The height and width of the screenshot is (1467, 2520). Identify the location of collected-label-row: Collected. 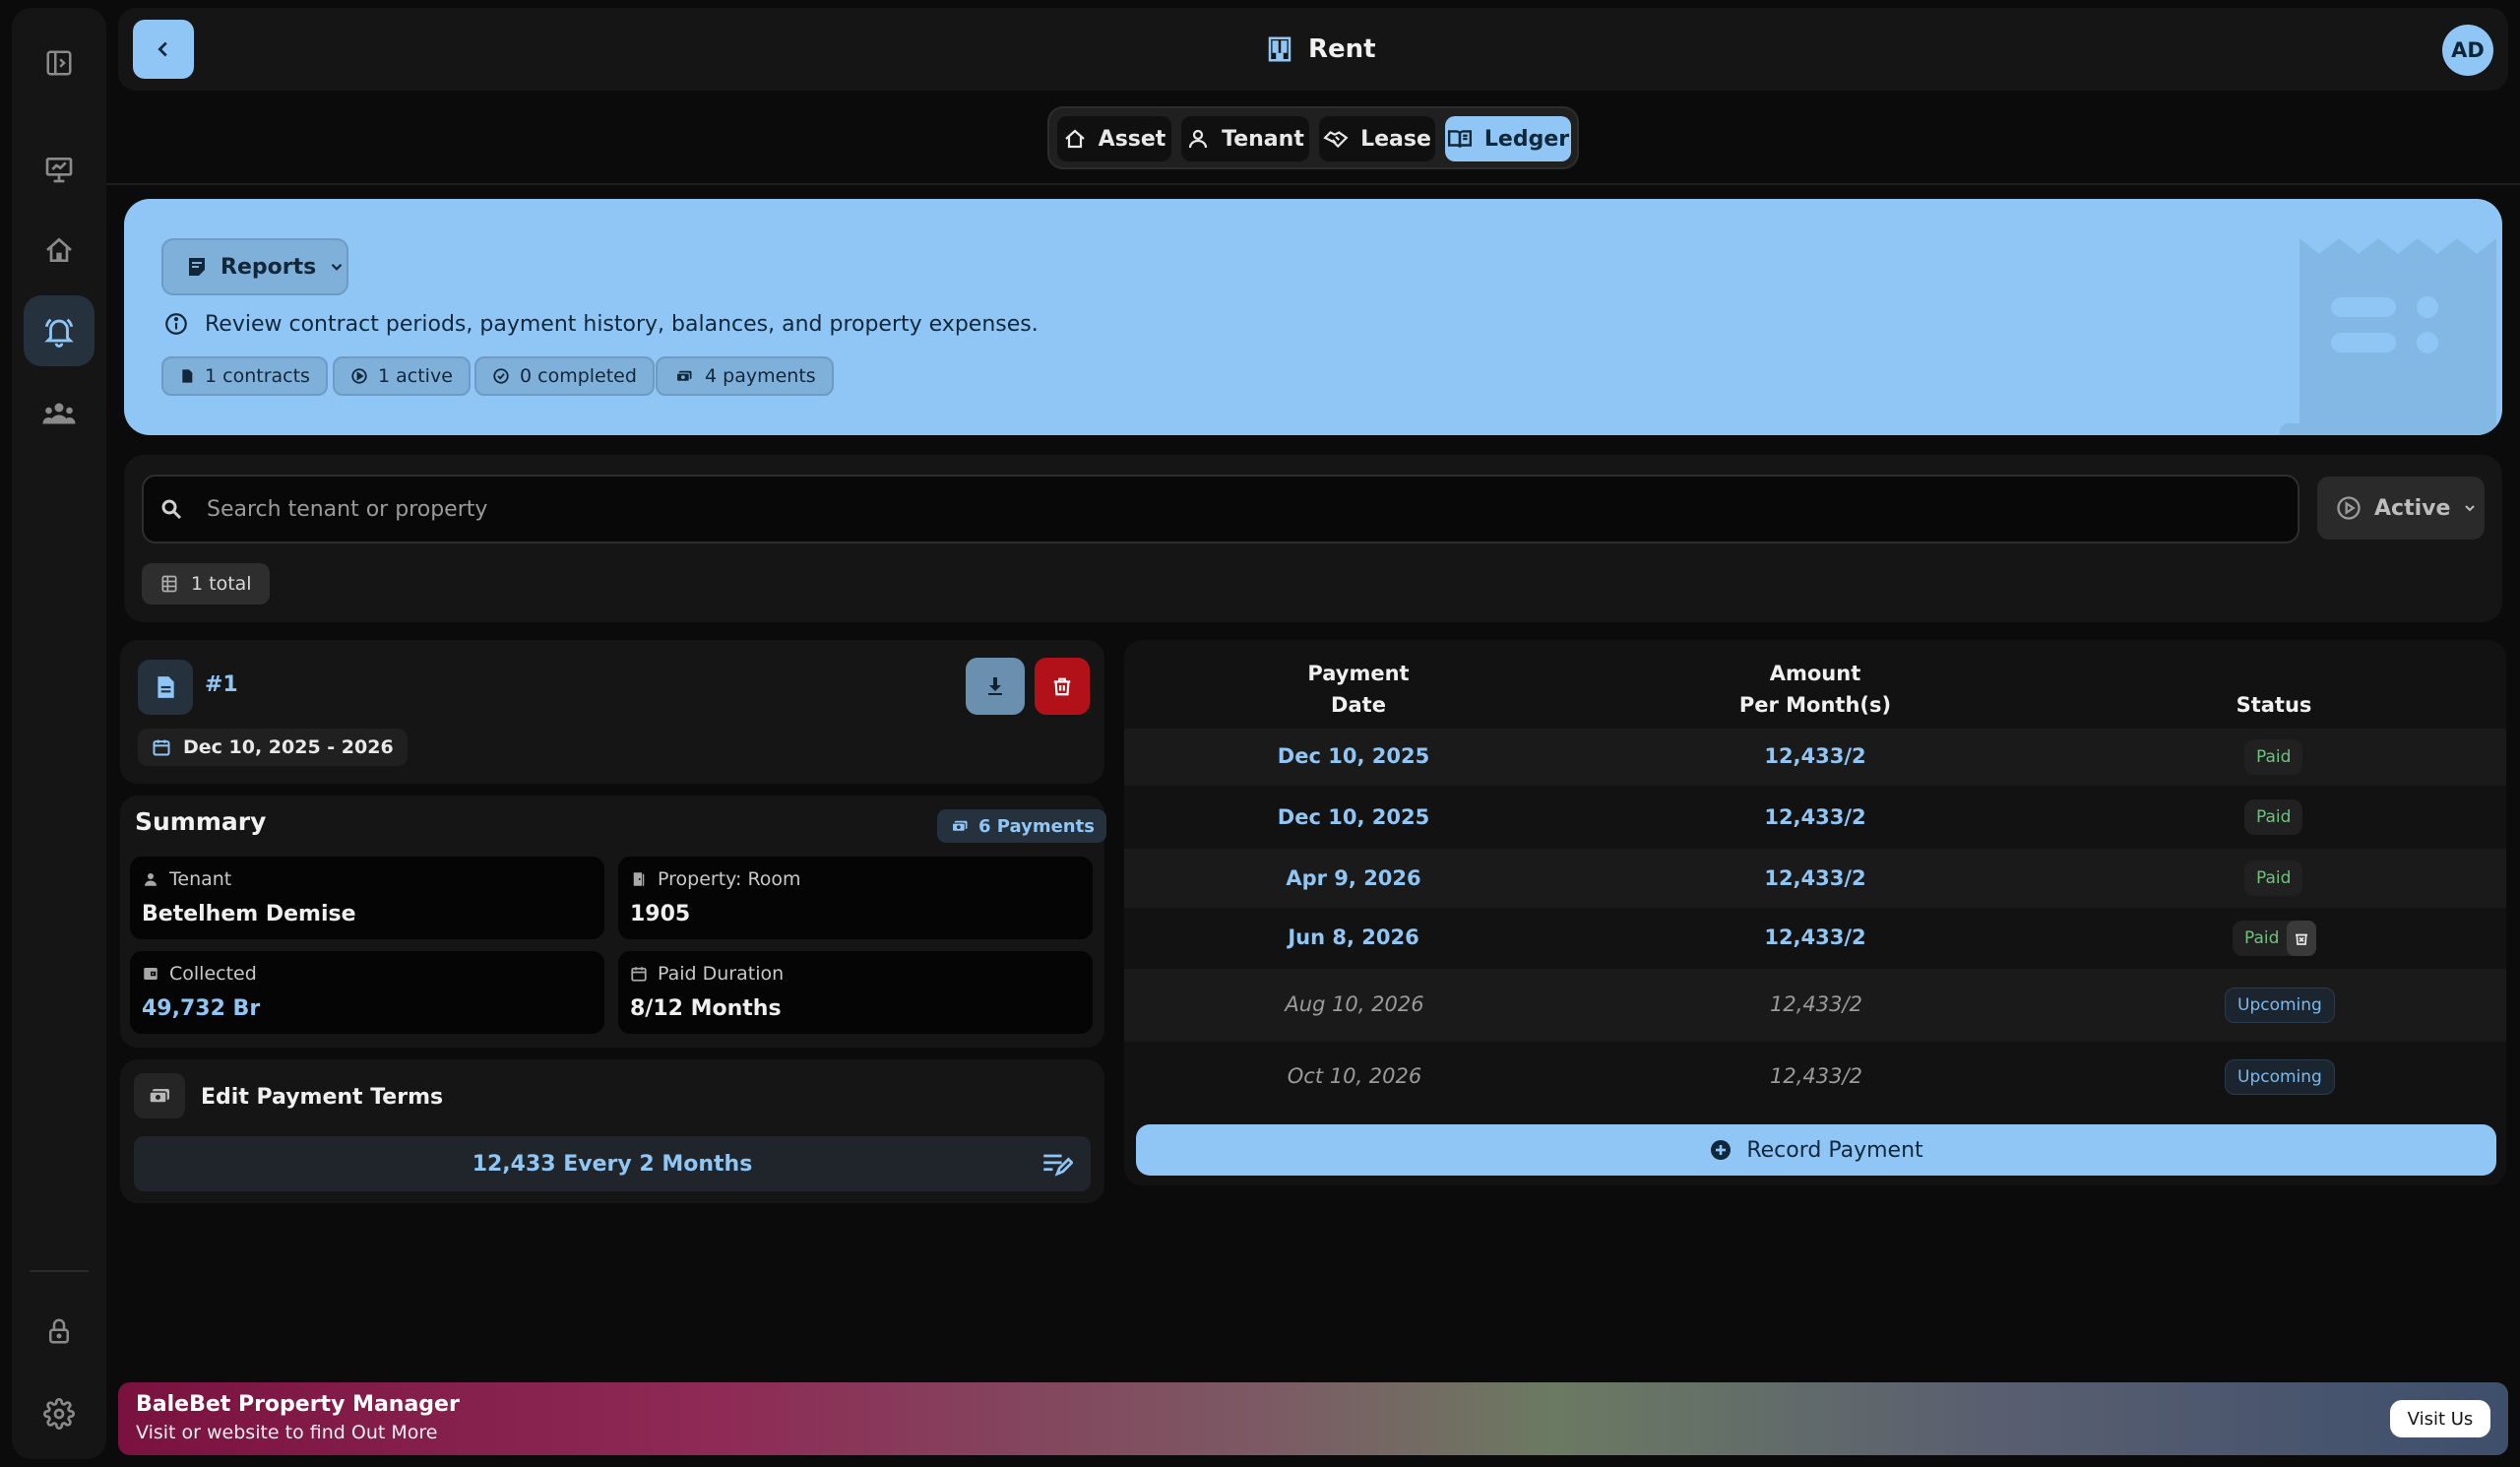
(199, 974).